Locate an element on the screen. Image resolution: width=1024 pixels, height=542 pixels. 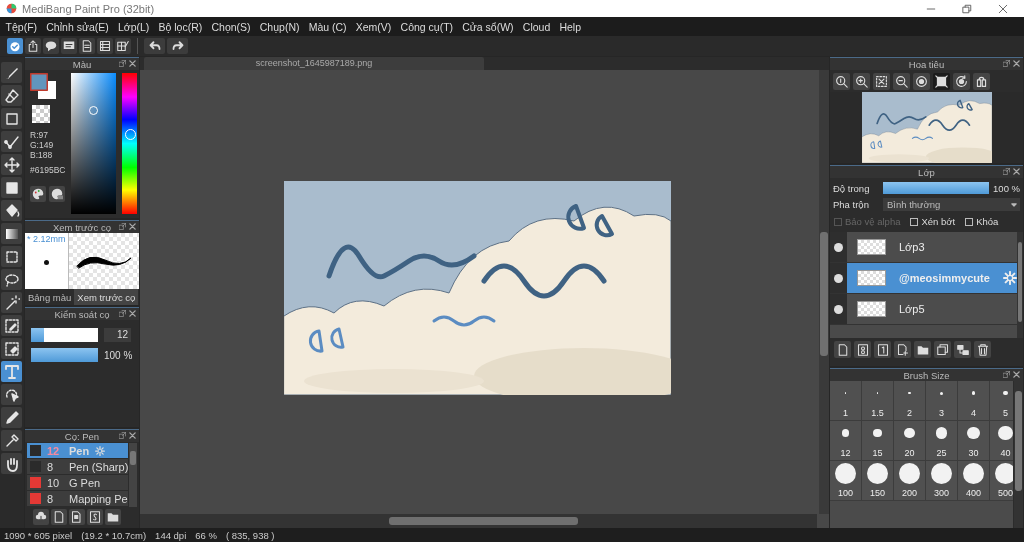
checkbox is located at coordinates (914, 221).